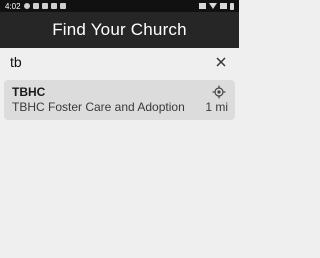  Describe the element at coordinates (223, 6) in the screenshot. I see `signal-icon` at that location.